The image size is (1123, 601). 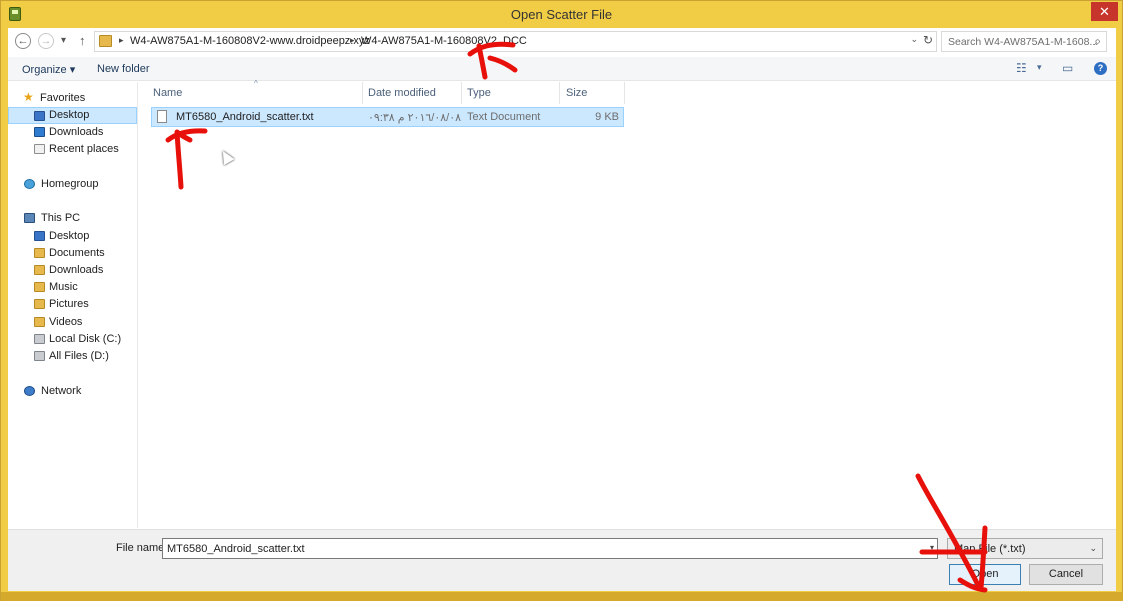 I want to click on column-header-size: Size, so click(x=576, y=93).